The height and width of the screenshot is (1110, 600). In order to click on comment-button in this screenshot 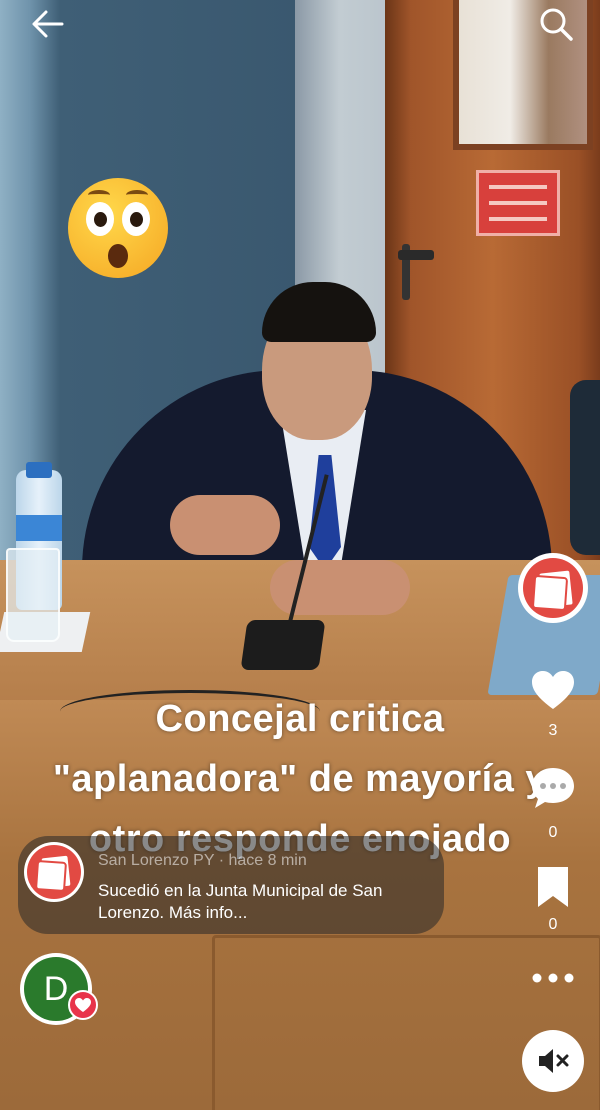, I will do `click(553, 788)`.